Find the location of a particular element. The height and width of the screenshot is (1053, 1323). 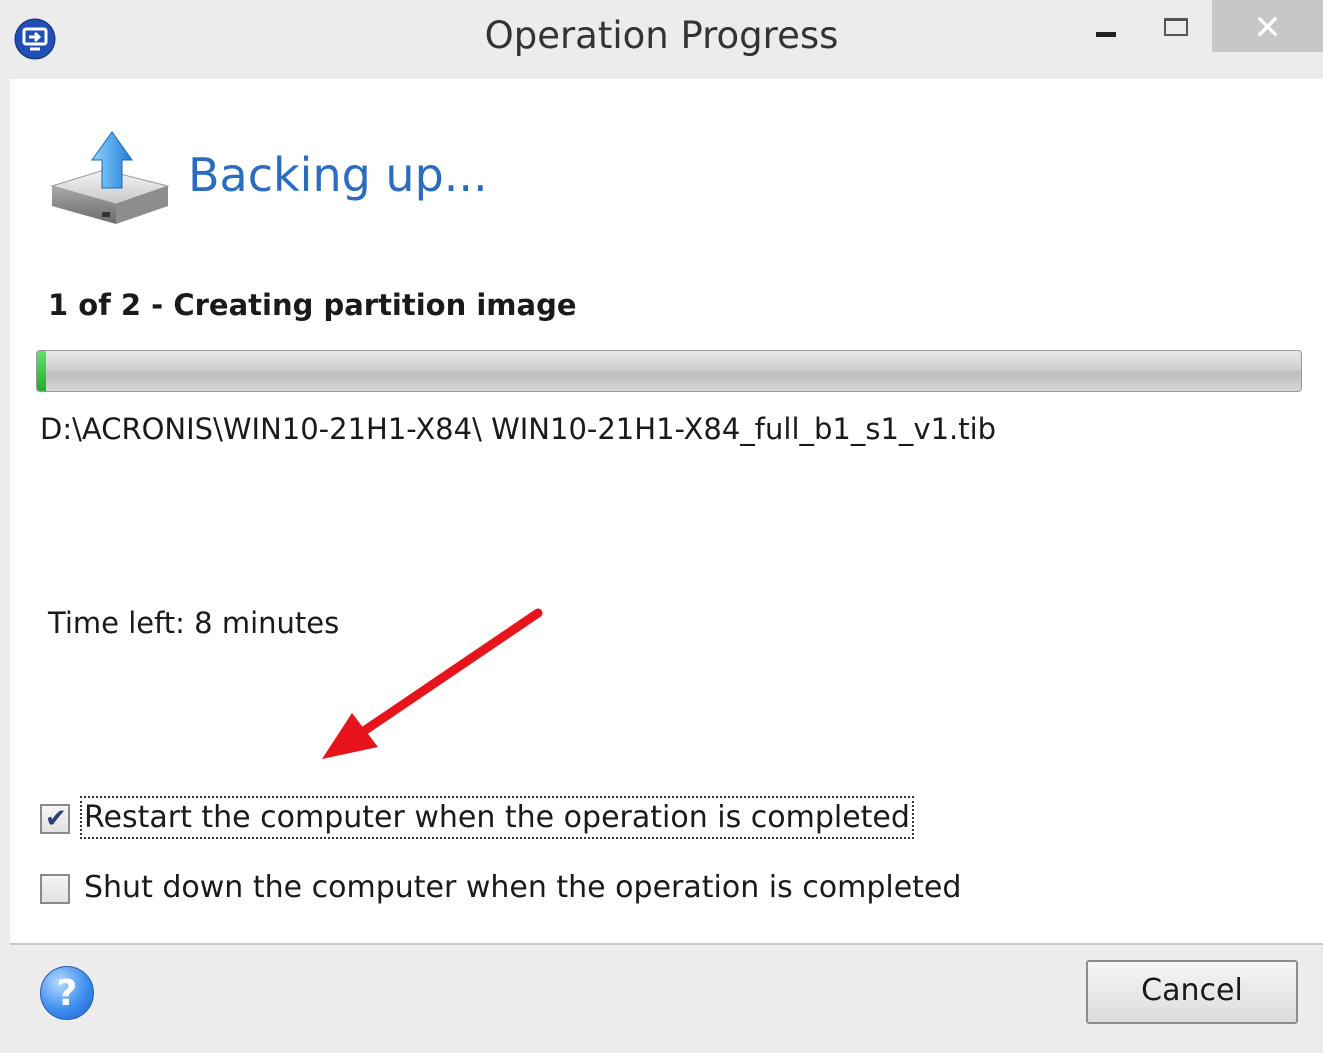

close-button: ✕ is located at coordinates (1267, 26).